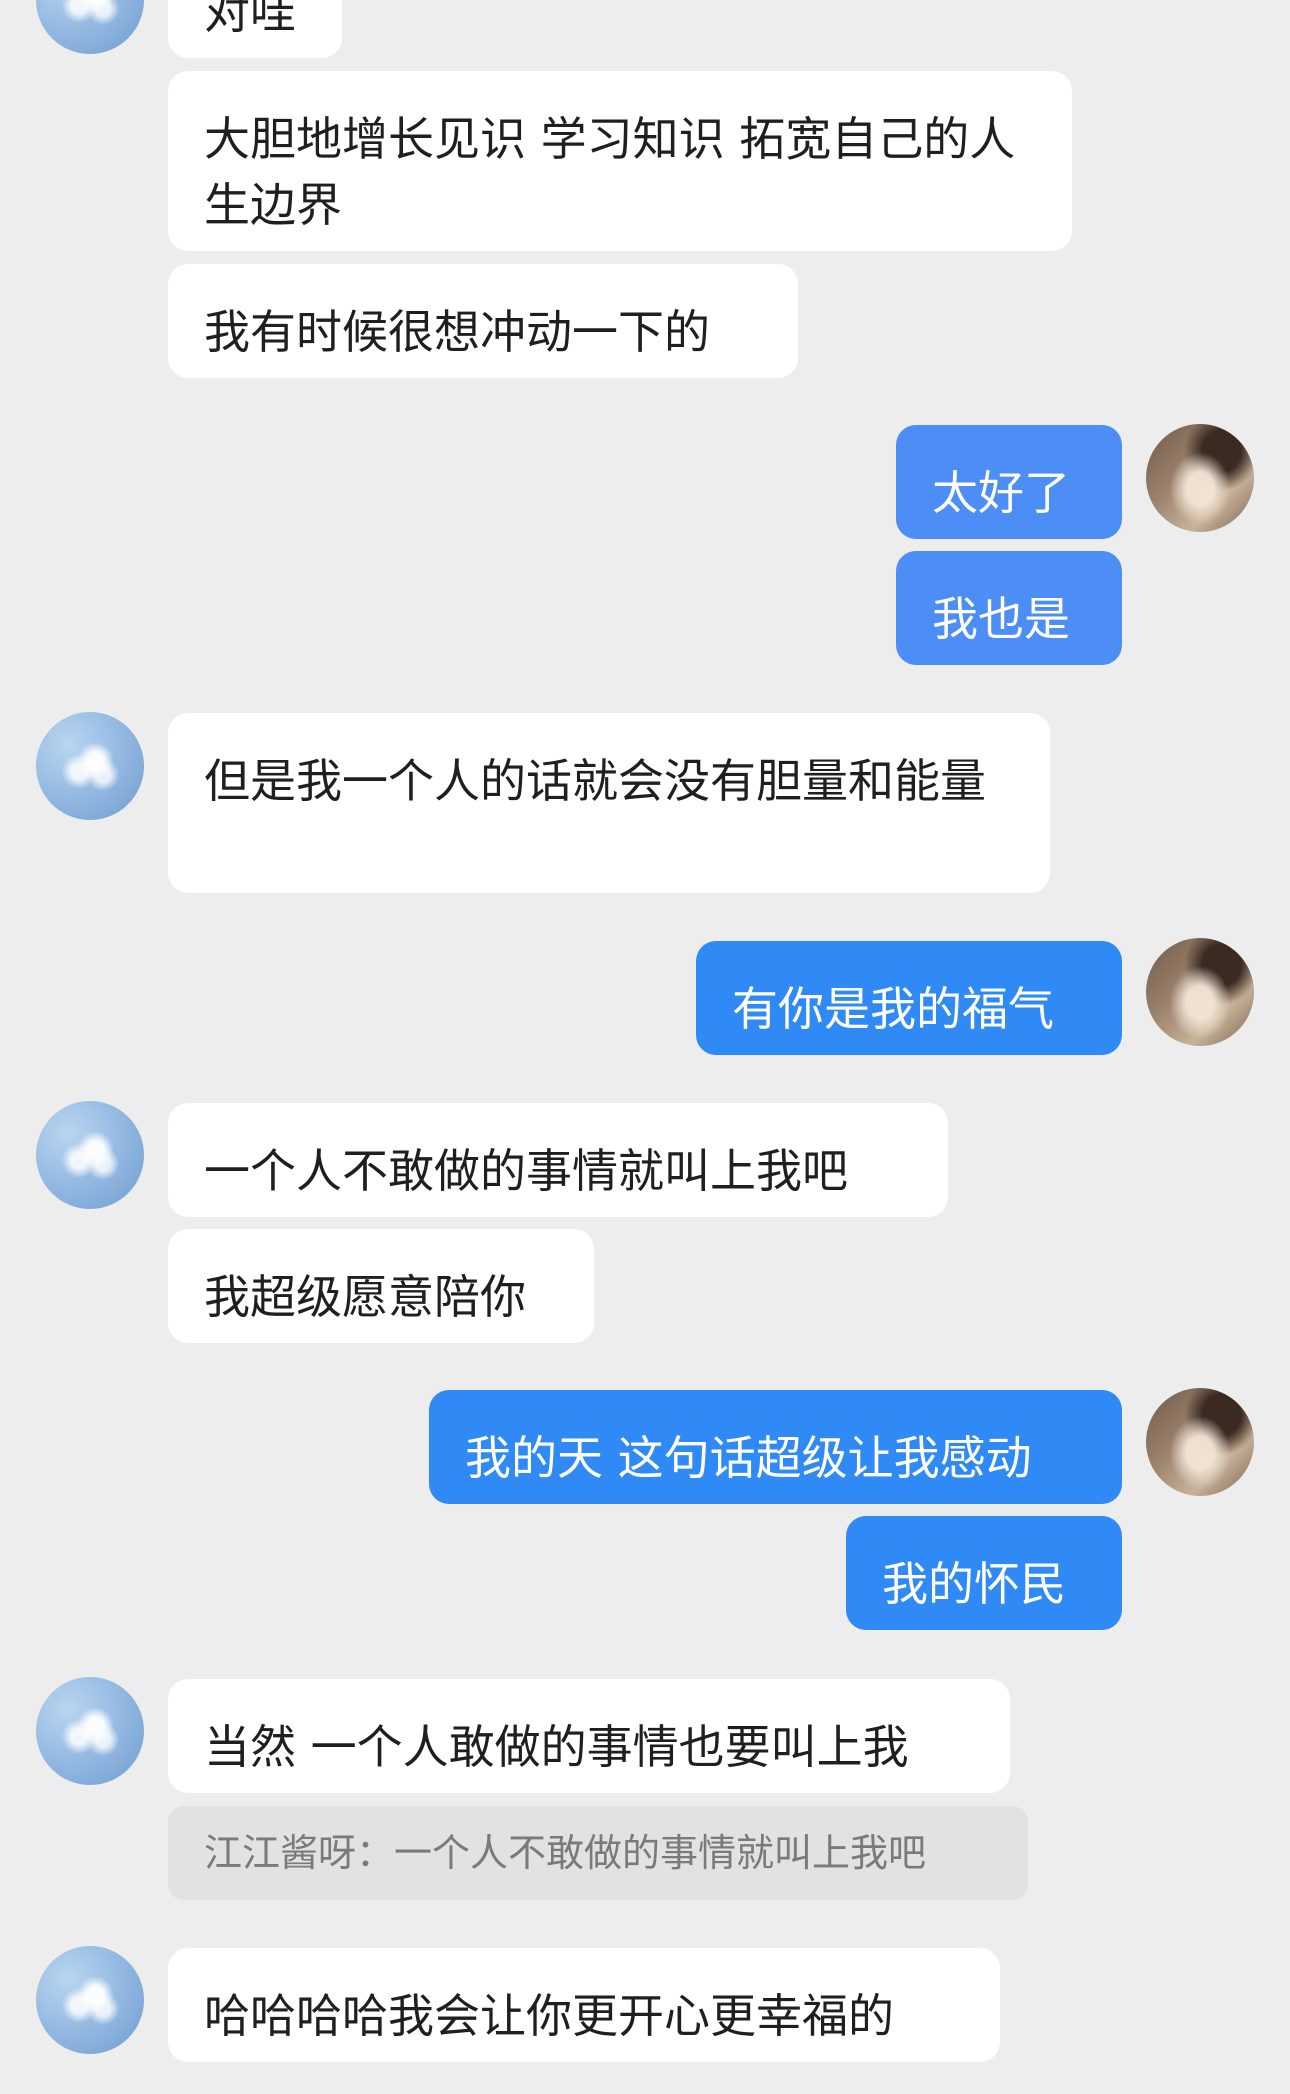 Image resolution: width=1290 pixels, height=2094 pixels. What do you see at coordinates (589, 1736) in the screenshot?
I see `message-bubble-incoming: 当然 一个人敢做的事情也要叫上我` at bounding box center [589, 1736].